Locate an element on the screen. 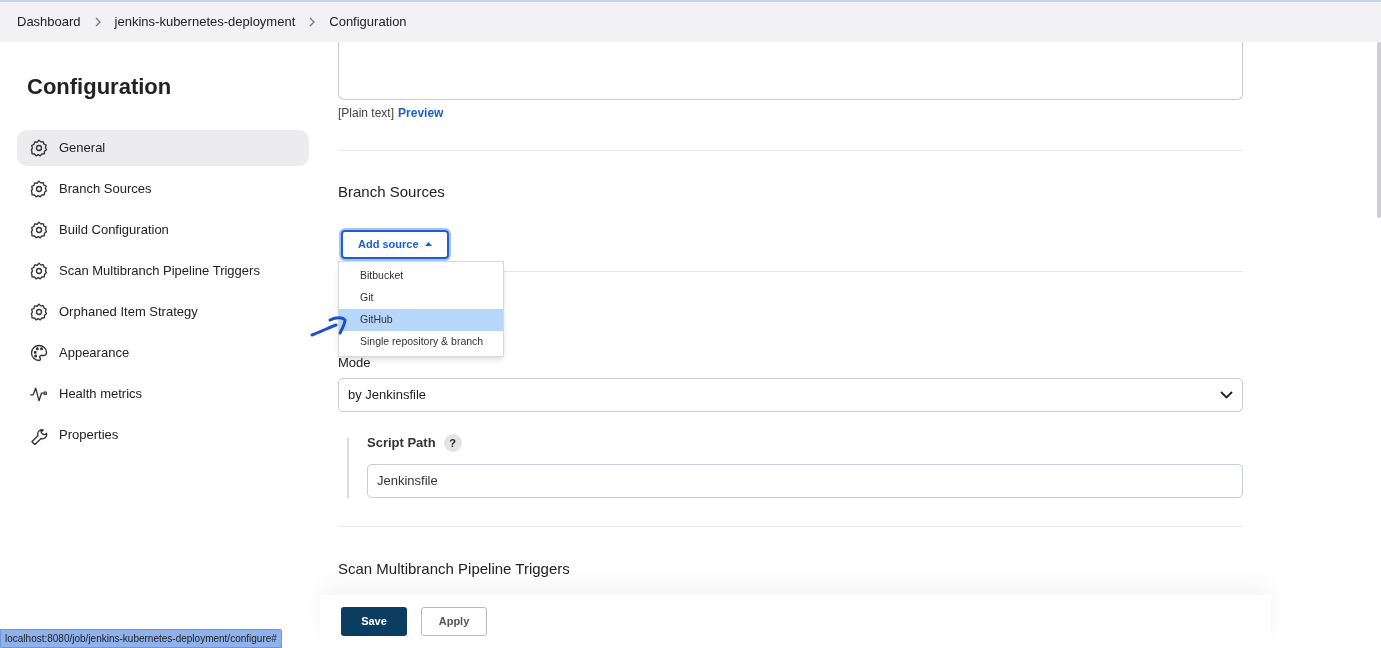 Image resolution: width=1381 pixels, height=648 pixels. sidebar-label: Orphaned Item Strategy is located at coordinates (128, 312).